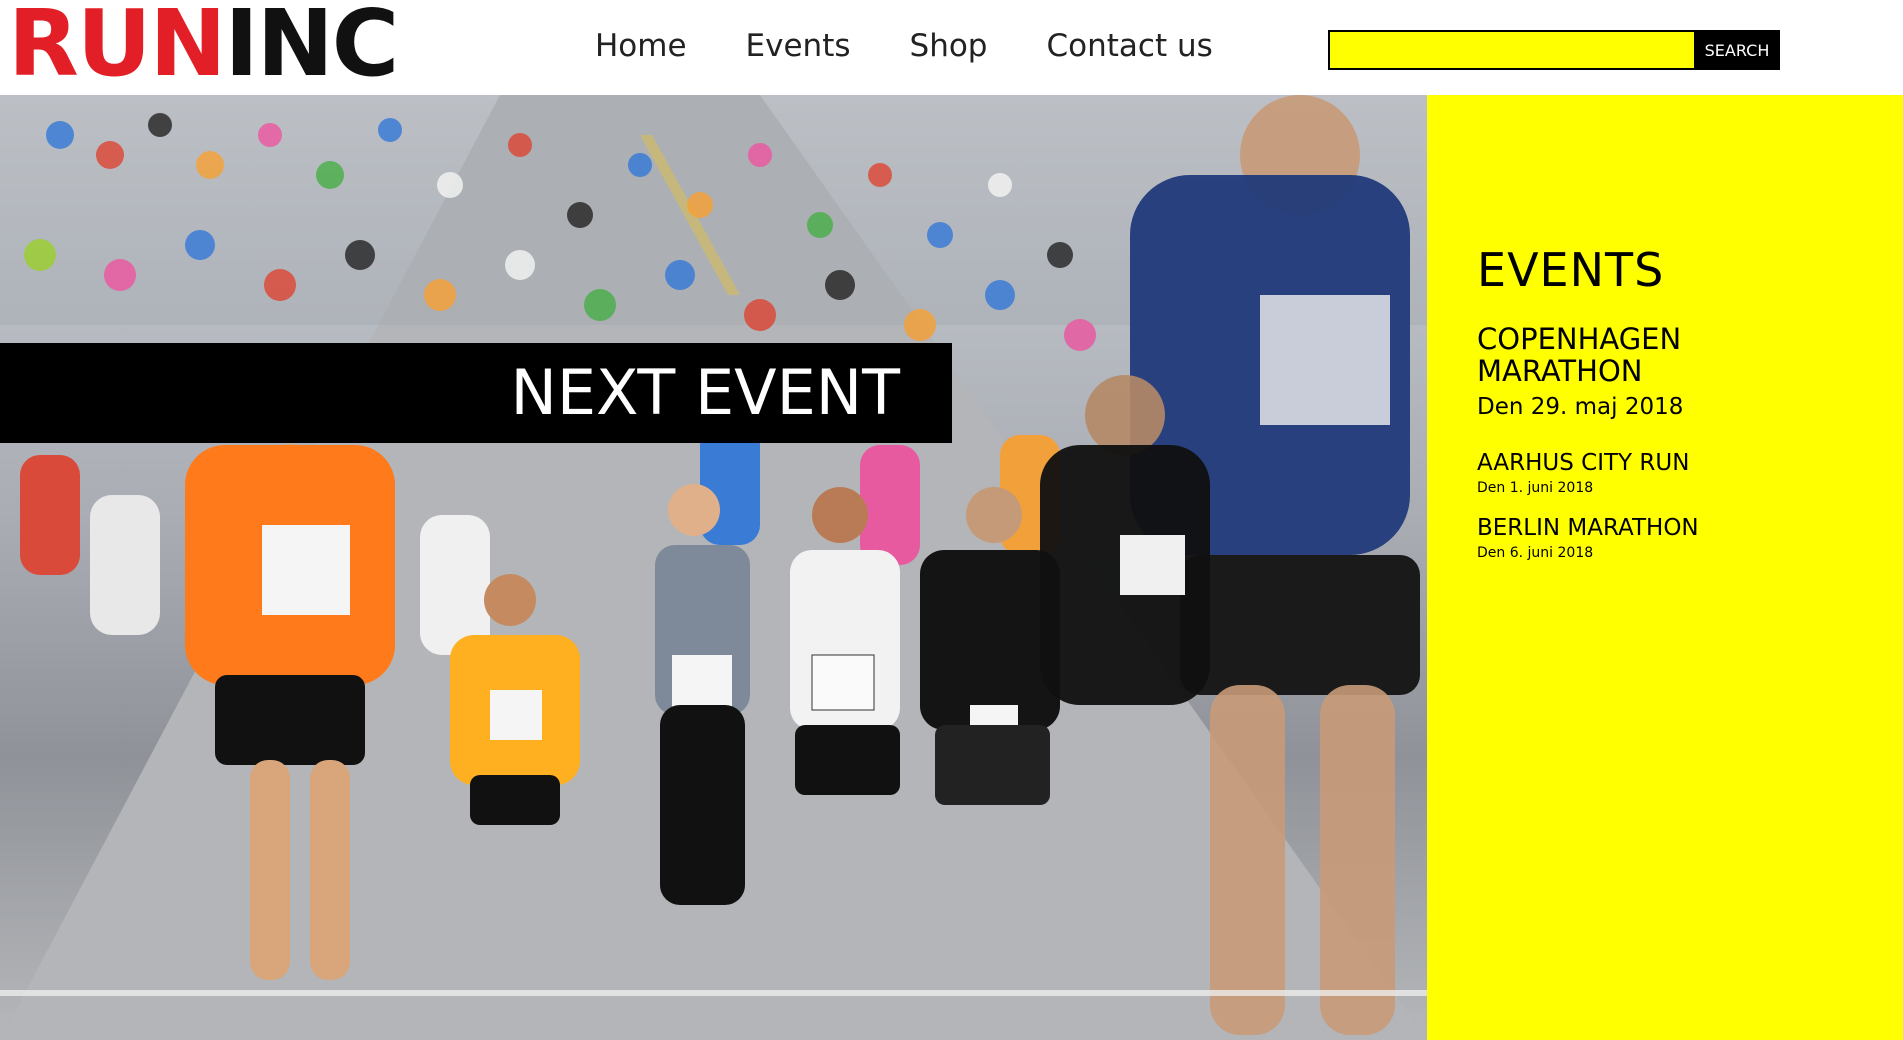 The height and width of the screenshot is (1040, 1903). What do you see at coordinates (705, 392) in the screenshot?
I see `next-event-title: NEXT EVENT` at bounding box center [705, 392].